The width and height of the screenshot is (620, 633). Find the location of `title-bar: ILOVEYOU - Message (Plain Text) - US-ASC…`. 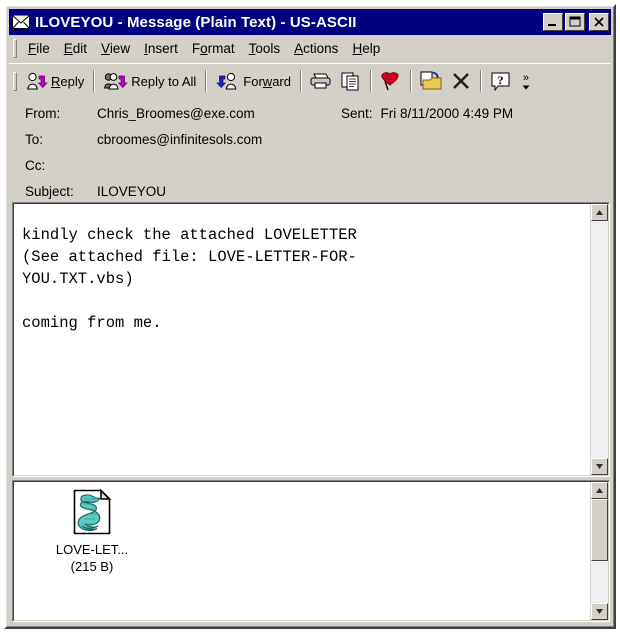

title-bar: ILOVEYOU - Message (Plain Text) - US-ASC… is located at coordinates (310, 22).